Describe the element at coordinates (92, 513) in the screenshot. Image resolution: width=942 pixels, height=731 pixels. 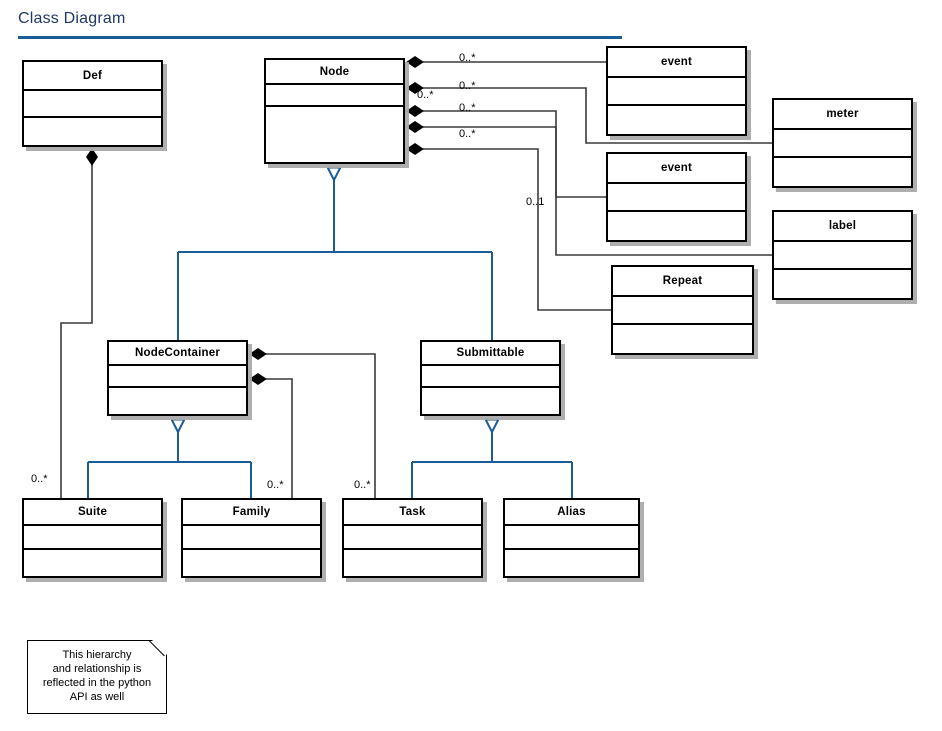
I see `class-name-suite: Suite` at that location.